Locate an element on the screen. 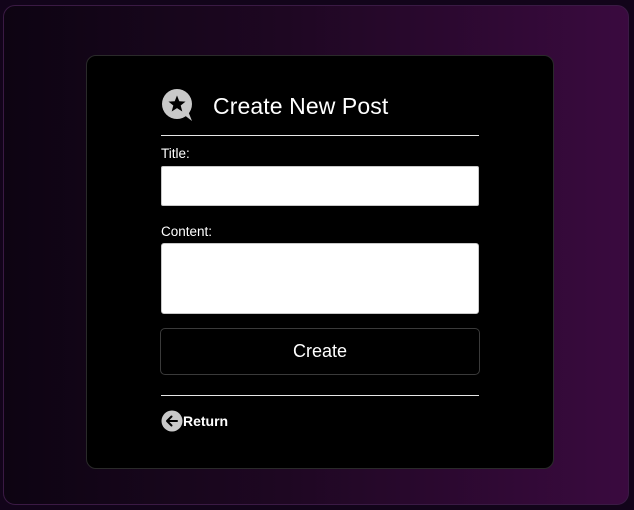  return-label: Return is located at coordinates (206, 421).